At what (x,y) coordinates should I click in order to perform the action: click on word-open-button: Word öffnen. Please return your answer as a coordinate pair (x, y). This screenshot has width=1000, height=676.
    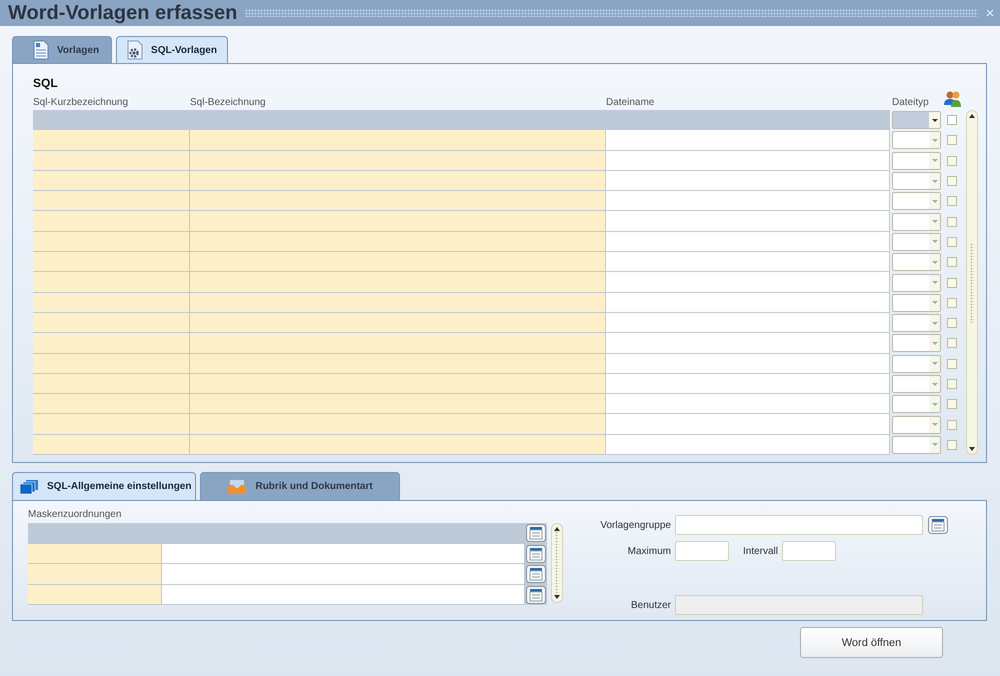
    Looking at the image, I should click on (871, 642).